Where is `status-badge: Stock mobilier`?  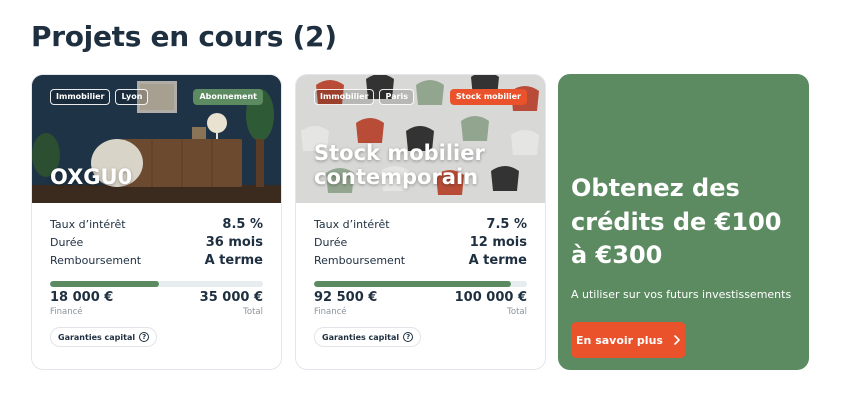
status-badge: Stock mobilier is located at coordinates (488, 97).